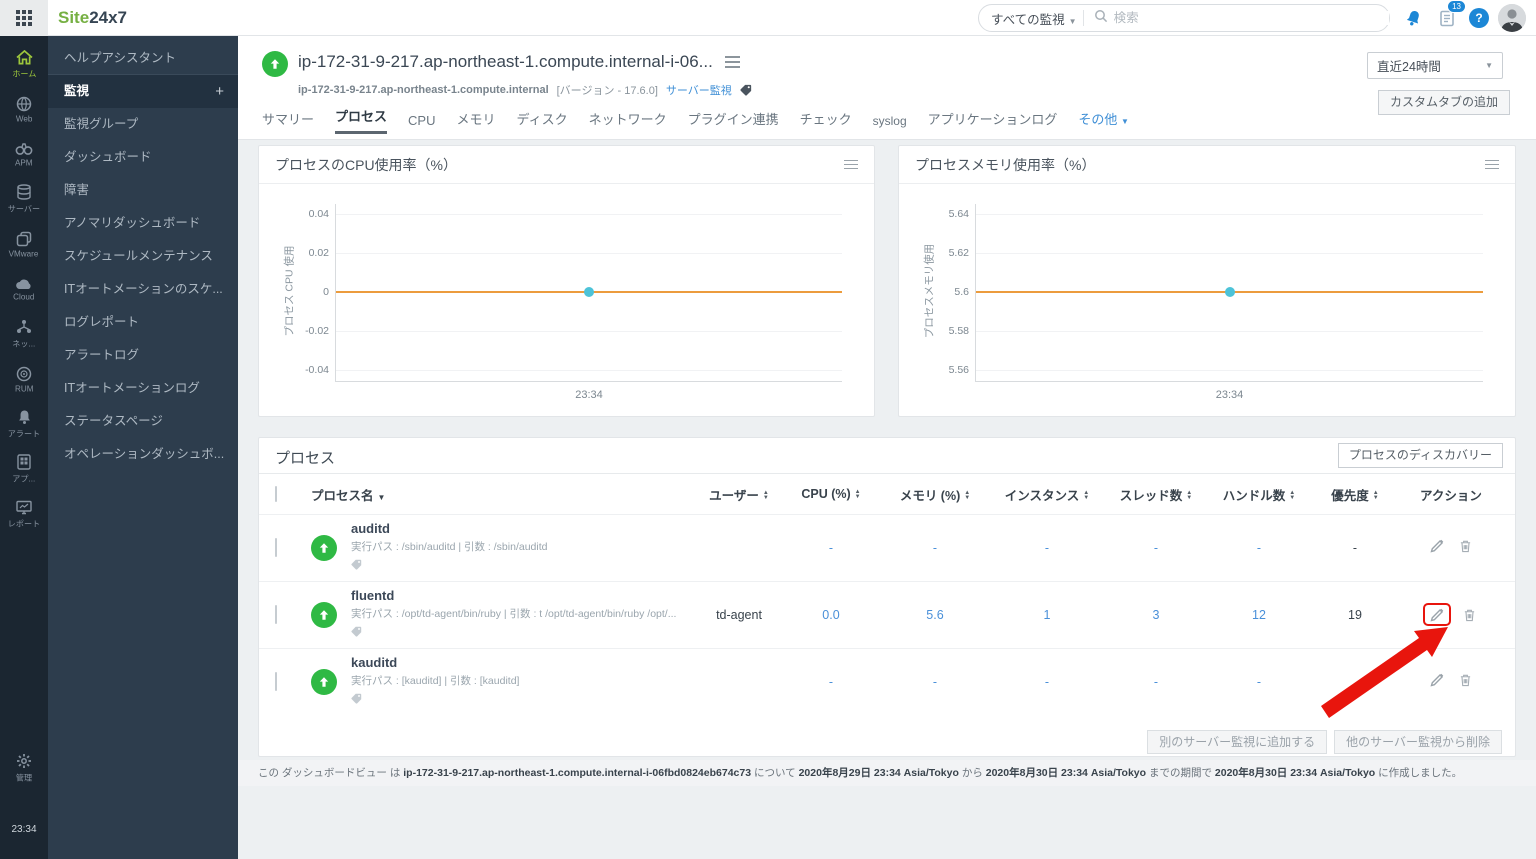 The height and width of the screenshot is (859, 1536). I want to click on sidebar-item-apm: APM, so click(24, 154).